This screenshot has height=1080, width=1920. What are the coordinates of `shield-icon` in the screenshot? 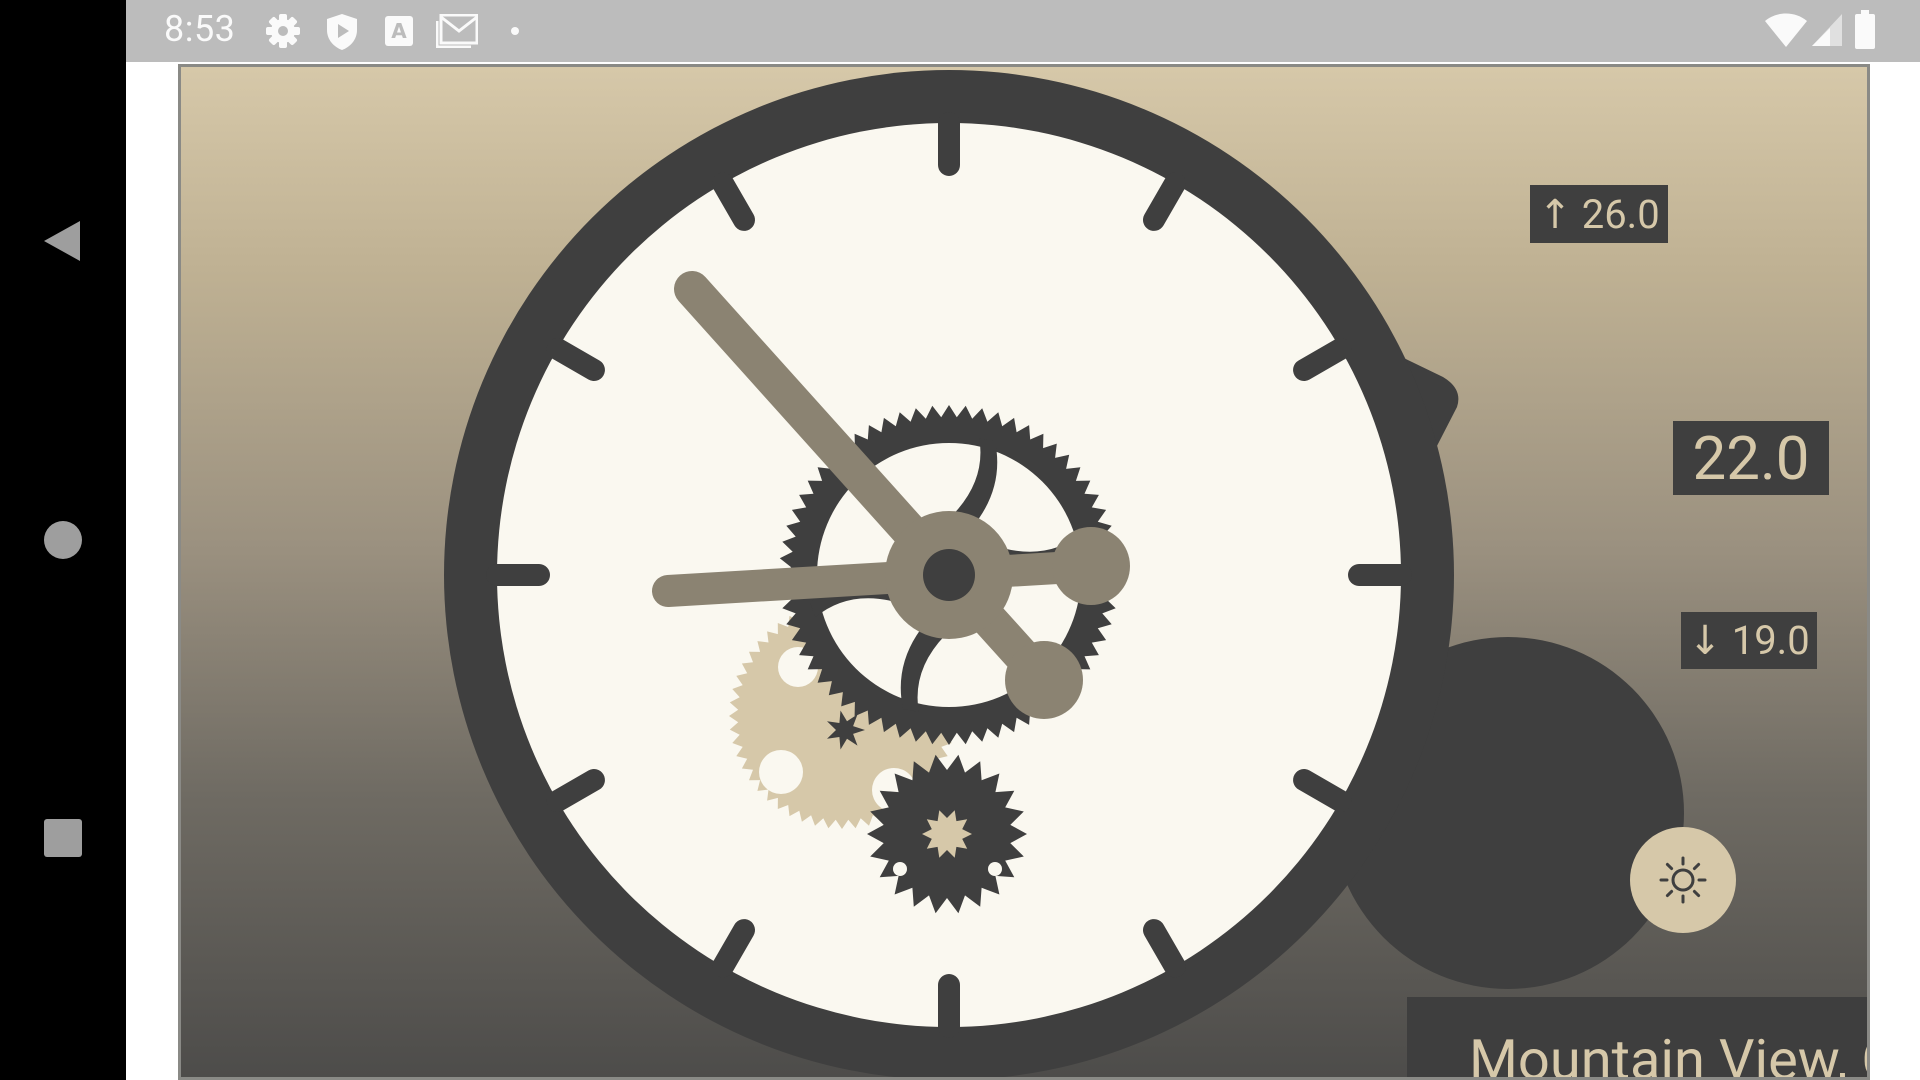 It's located at (342, 32).